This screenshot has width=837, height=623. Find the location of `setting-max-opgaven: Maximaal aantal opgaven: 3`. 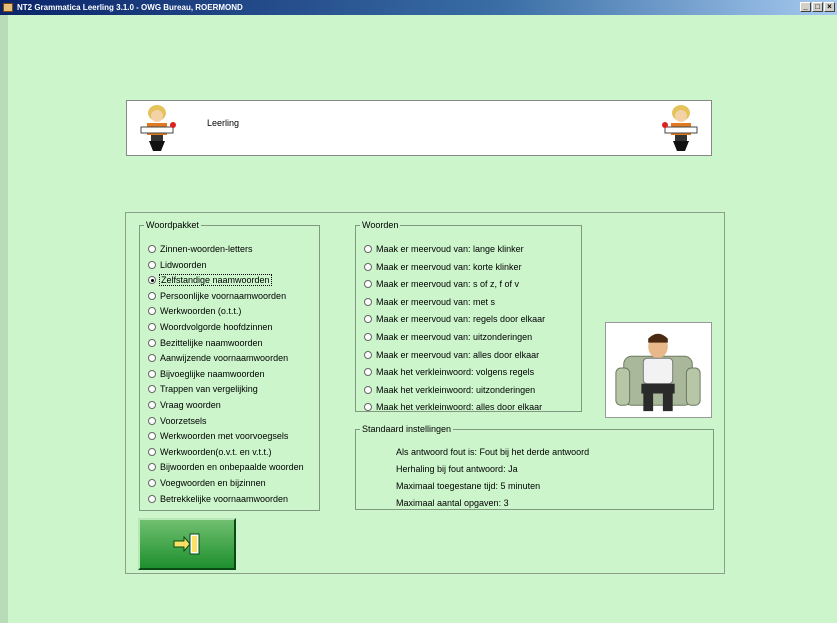

setting-max-opgaven: Maximaal aantal opgaven: 3 is located at coordinates (452, 503).